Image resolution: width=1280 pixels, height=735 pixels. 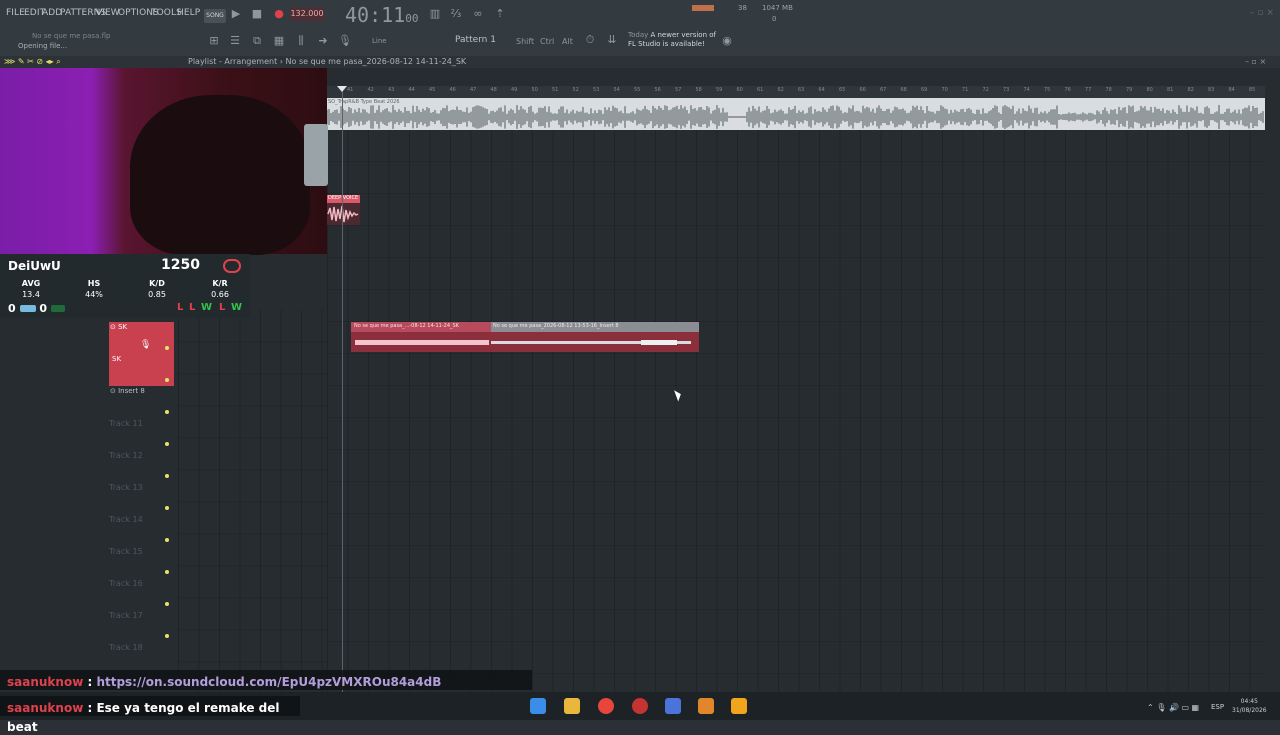 What do you see at coordinates (1173, 707) in the screenshot?
I see `tray-icons: ⌃ 🎙 🔊 ▭ ▦` at bounding box center [1173, 707].